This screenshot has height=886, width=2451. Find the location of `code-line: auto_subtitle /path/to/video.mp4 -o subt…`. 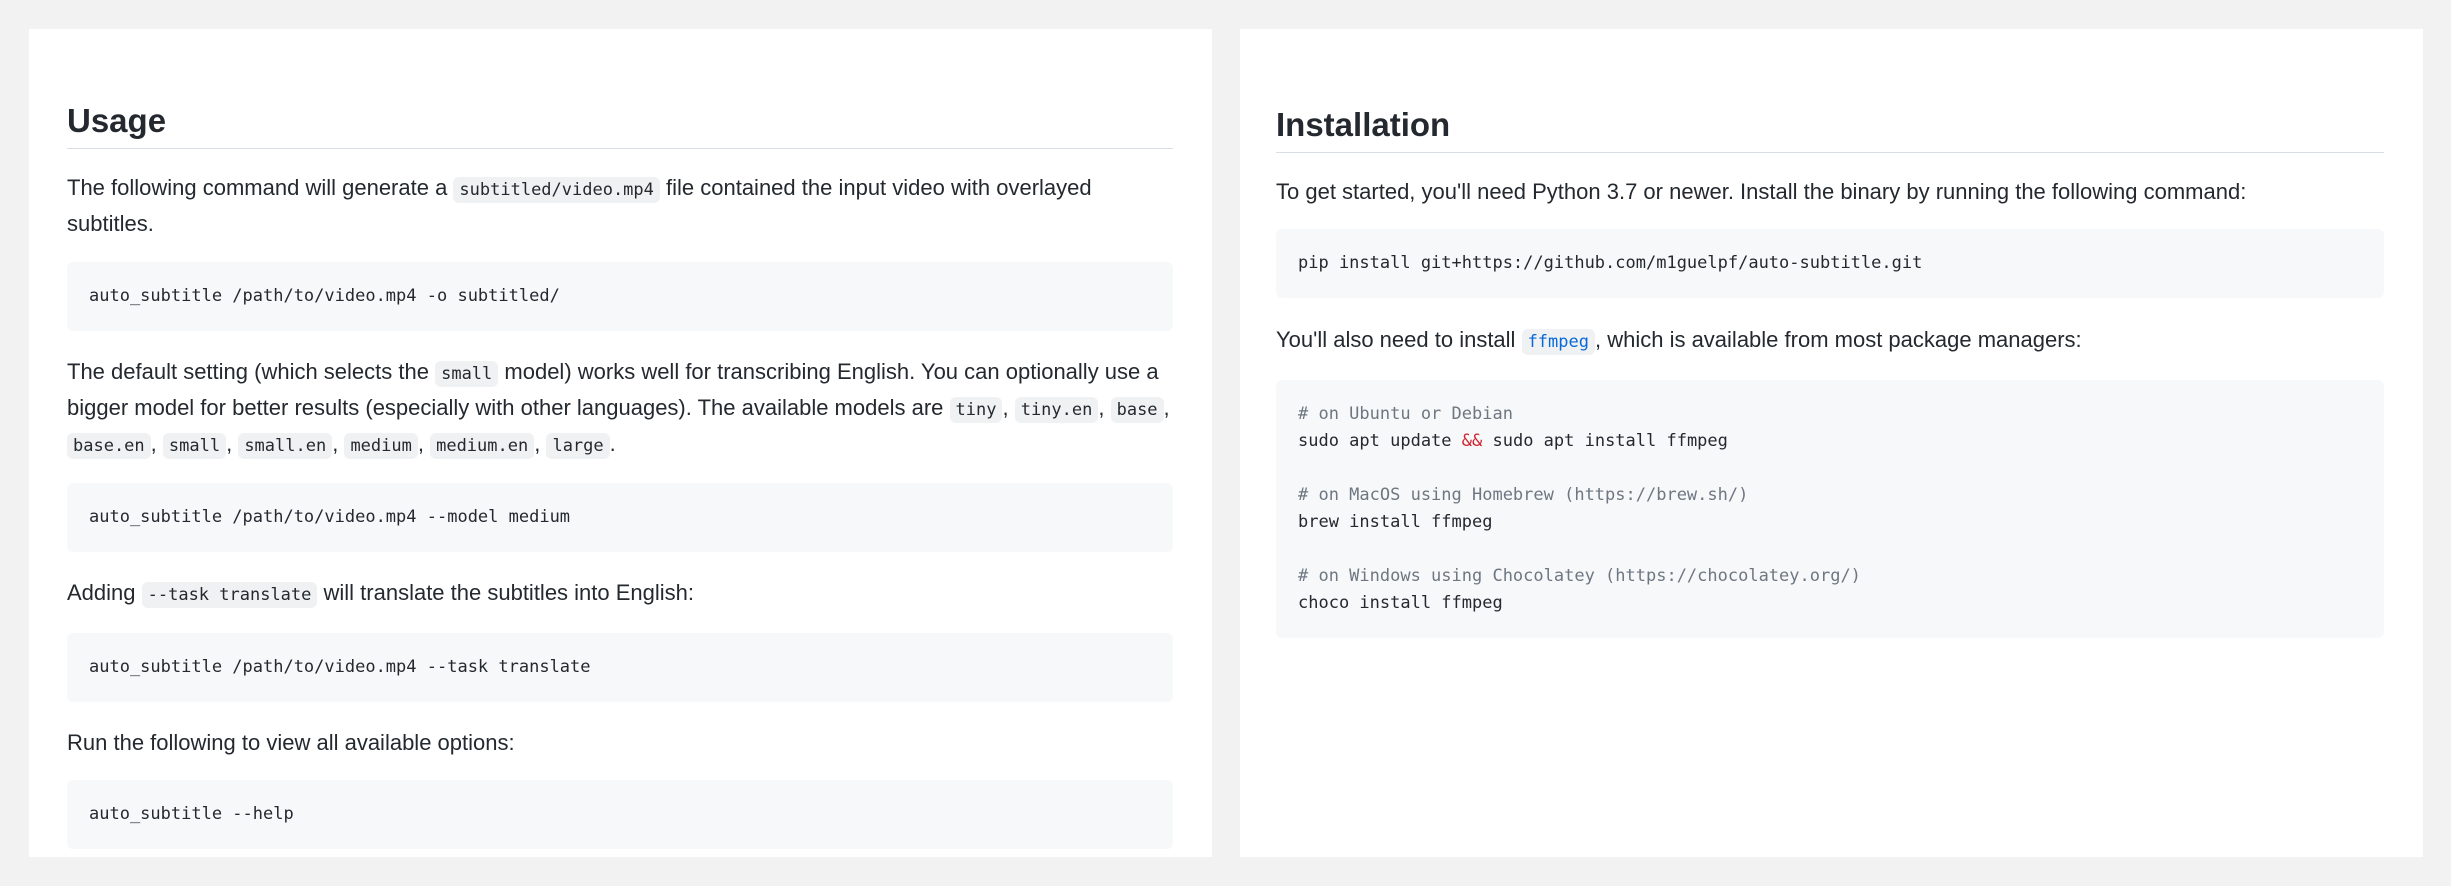

code-line: auto_subtitle /path/to/video.mp4 -o subt… is located at coordinates (324, 296).